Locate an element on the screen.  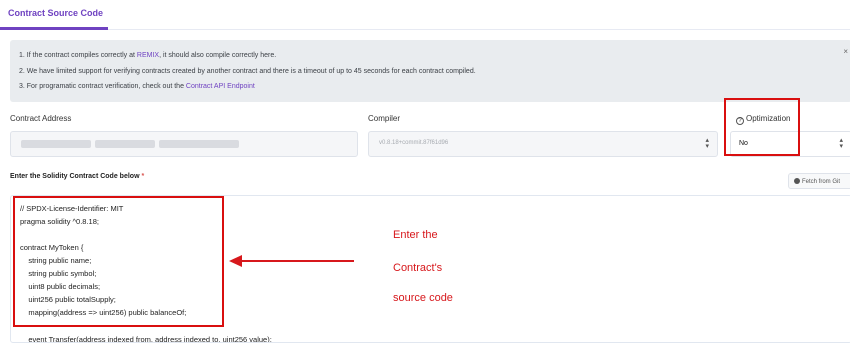
tab-contract-source-code: Contract Source Code is located at coordinates (55, 15).